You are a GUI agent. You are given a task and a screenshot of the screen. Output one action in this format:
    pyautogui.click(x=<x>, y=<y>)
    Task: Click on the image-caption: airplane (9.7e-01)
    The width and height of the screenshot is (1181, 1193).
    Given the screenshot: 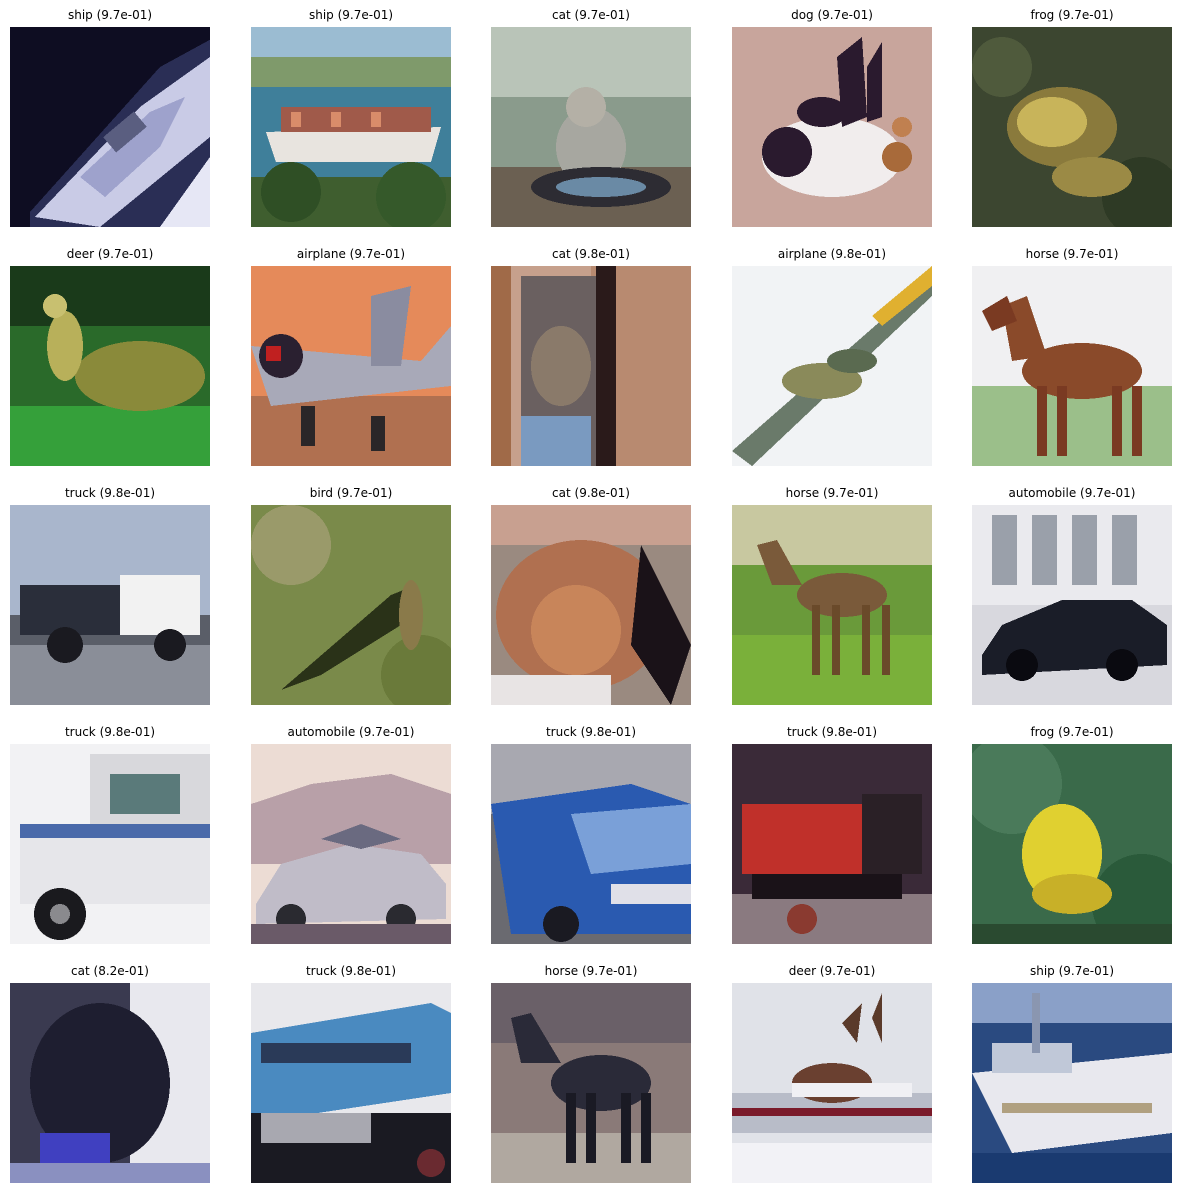 What is the action you would take?
    pyautogui.click(x=351, y=254)
    